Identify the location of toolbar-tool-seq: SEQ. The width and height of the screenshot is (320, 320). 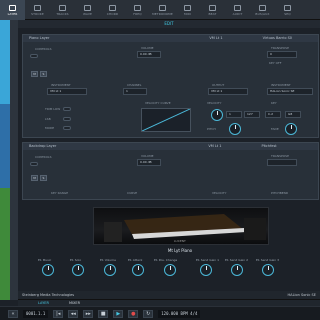
(287, 10).